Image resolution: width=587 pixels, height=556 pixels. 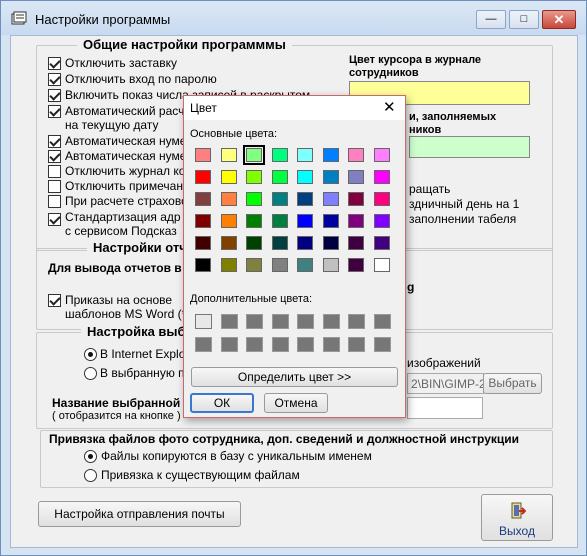 I want to click on ok-button: ОК, so click(x=222, y=403).